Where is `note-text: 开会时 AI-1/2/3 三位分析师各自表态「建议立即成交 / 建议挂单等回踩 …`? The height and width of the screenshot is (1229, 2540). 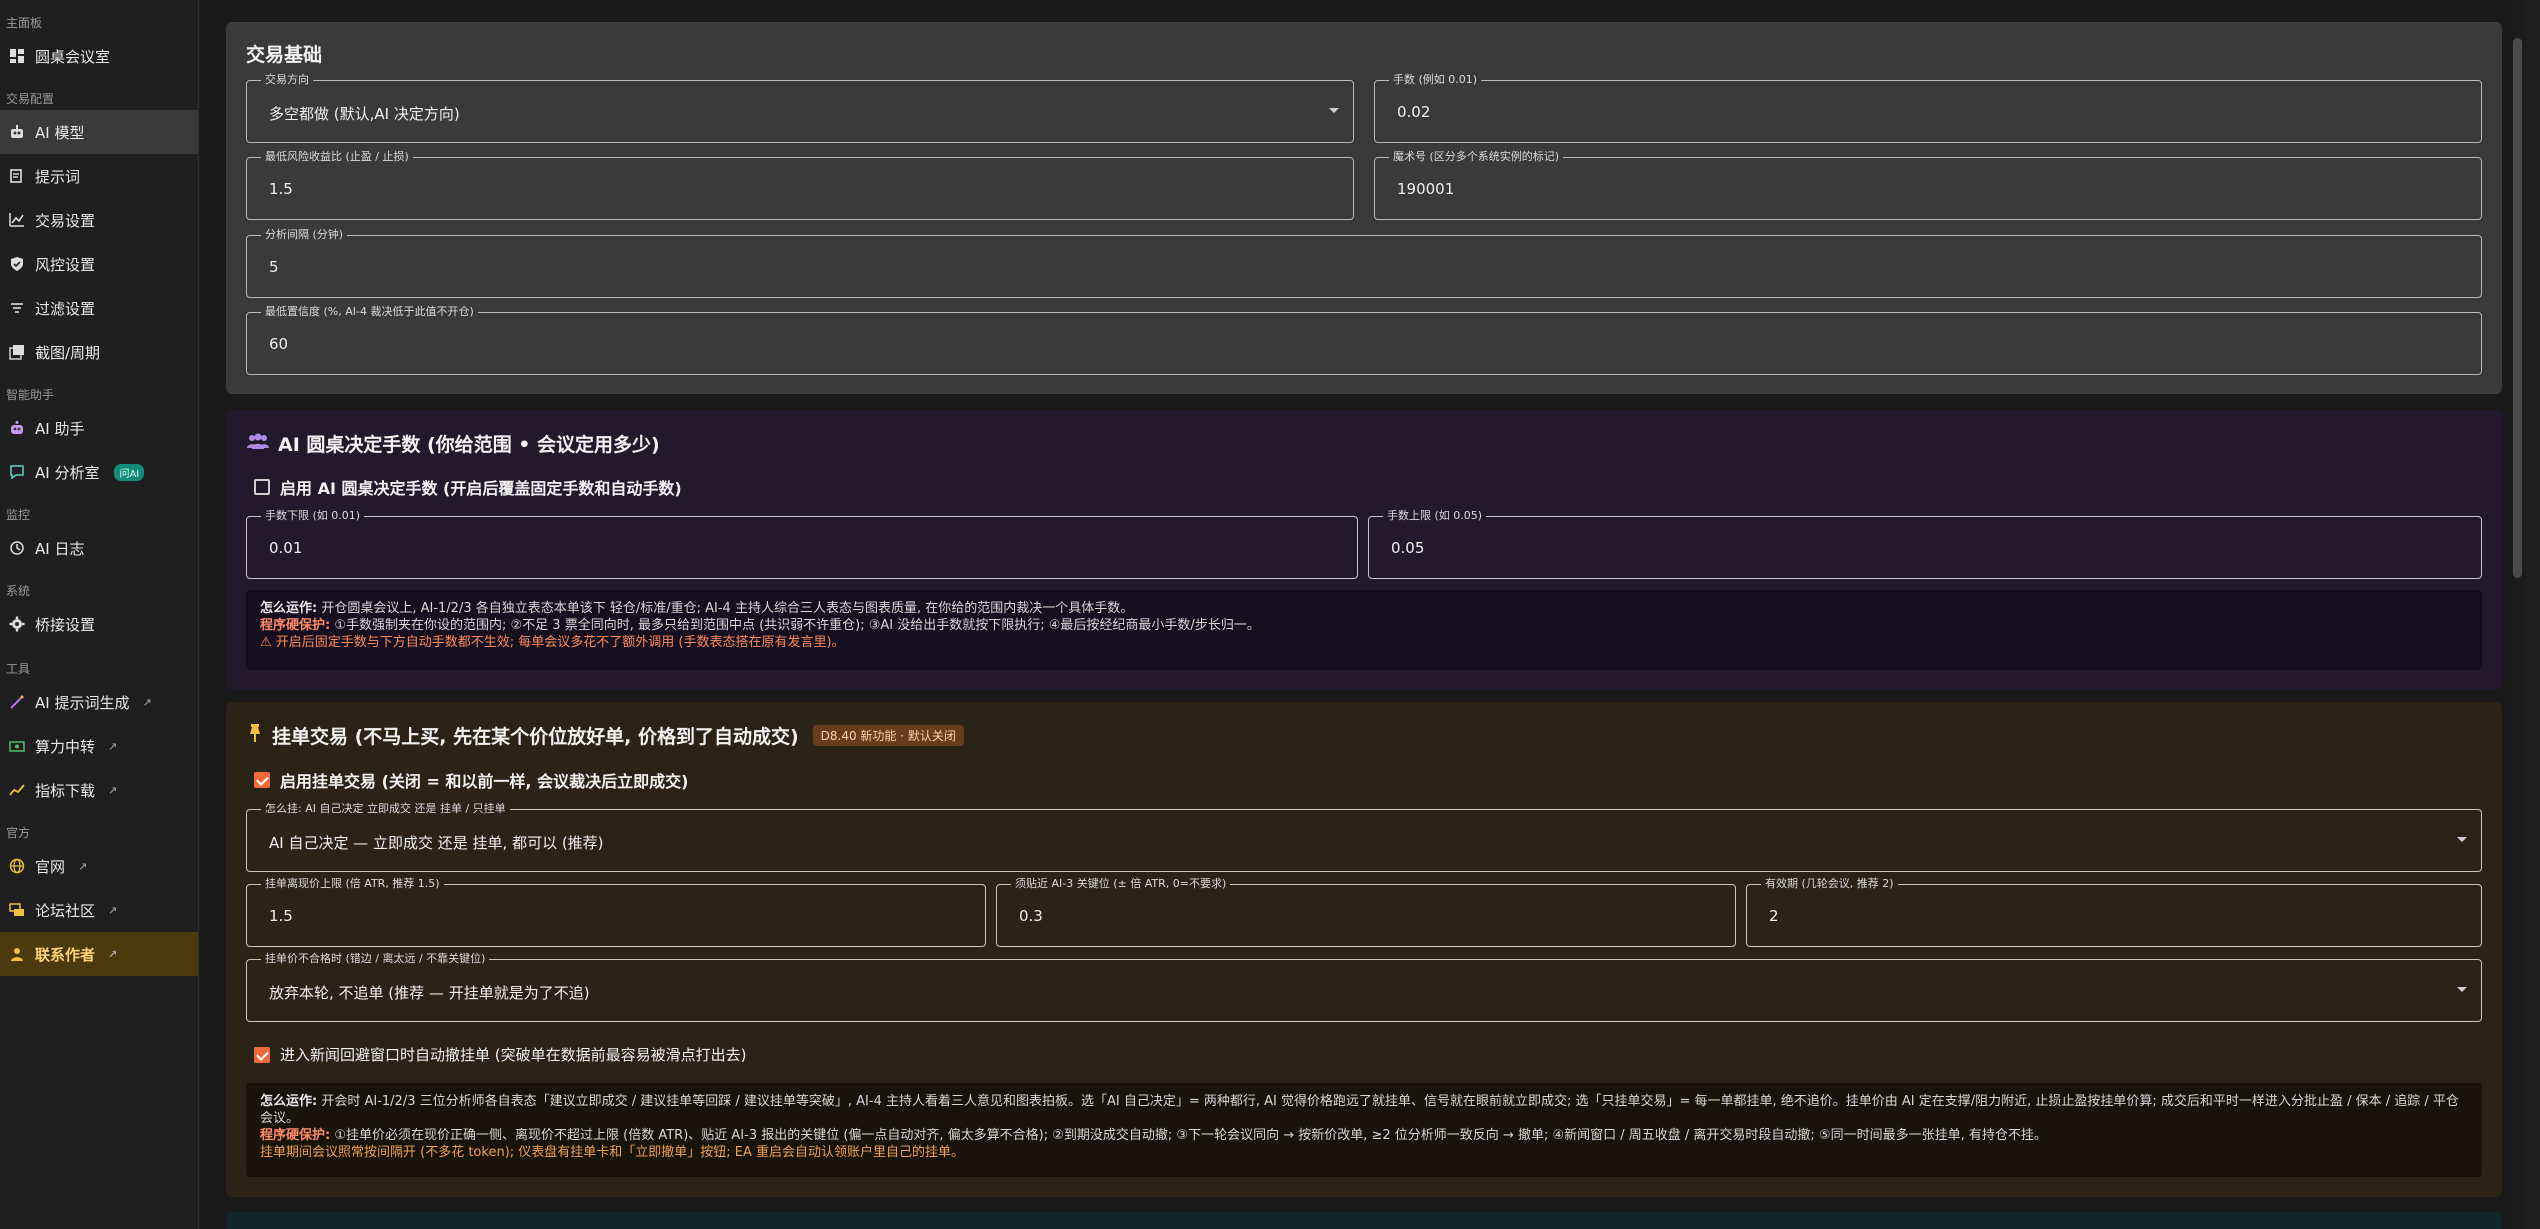
note-text: 开会时 AI-1/2/3 三位分析师各自表态「建议立即成交 / 建议挂单等回踩 … is located at coordinates (1359, 1110).